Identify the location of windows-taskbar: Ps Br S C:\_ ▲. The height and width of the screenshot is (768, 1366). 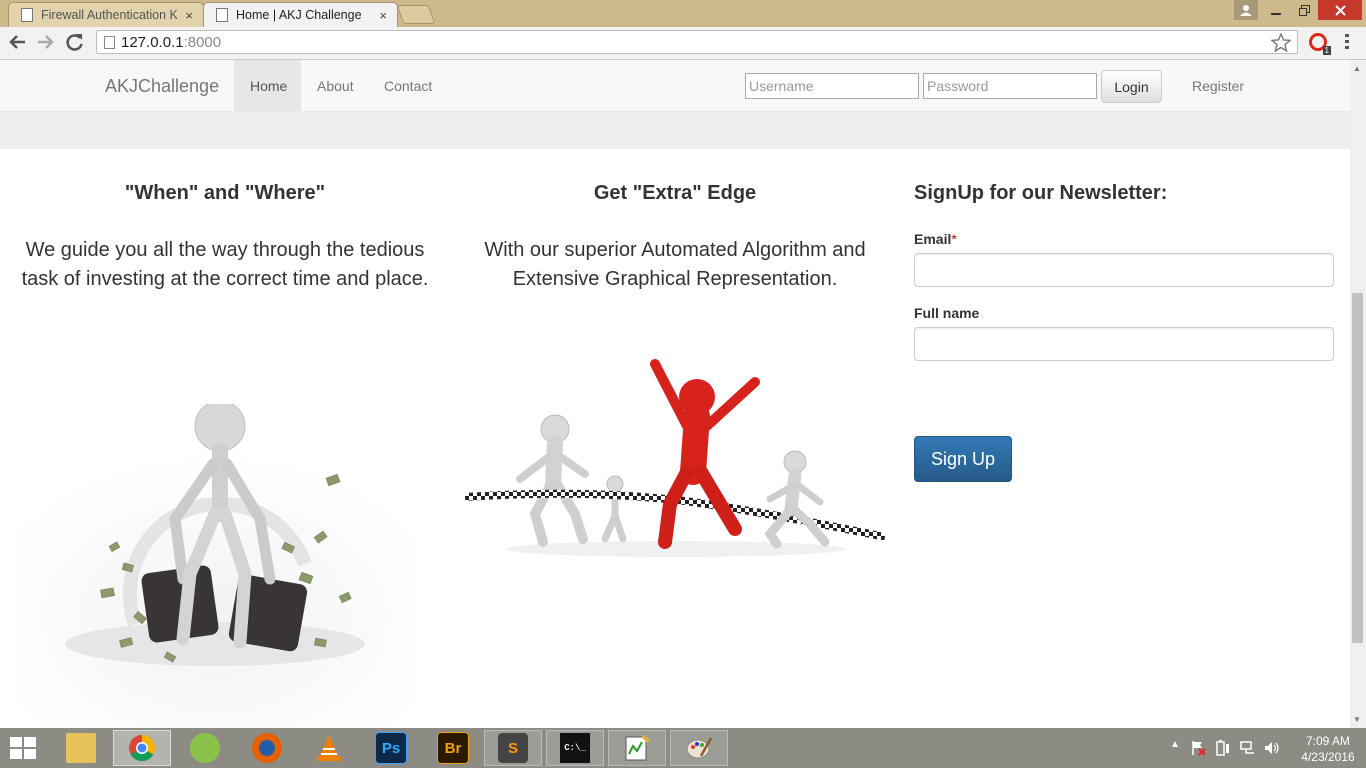
(683, 748).